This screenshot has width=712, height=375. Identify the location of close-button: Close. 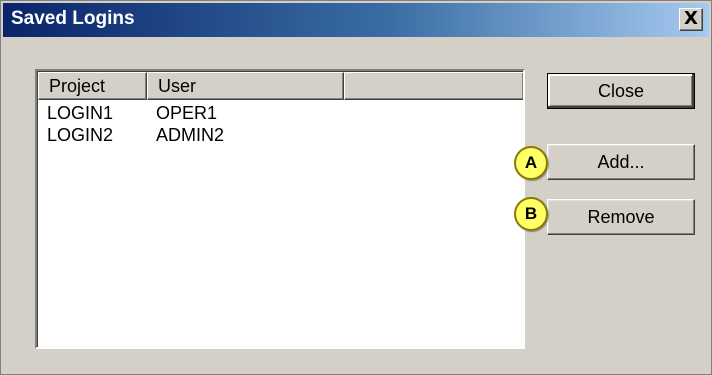
(621, 91).